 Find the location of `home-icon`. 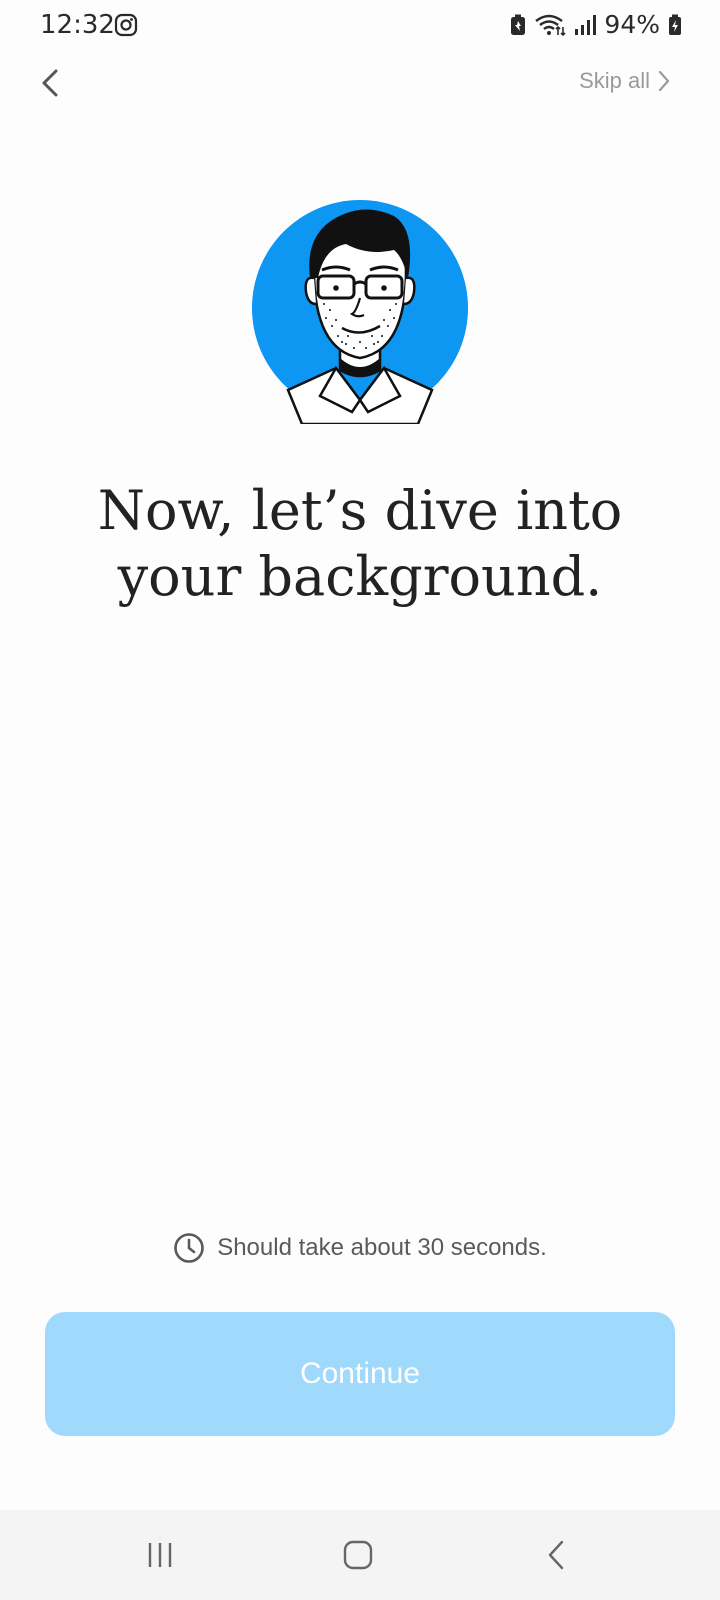

home-icon is located at coordinates (358, 1555).